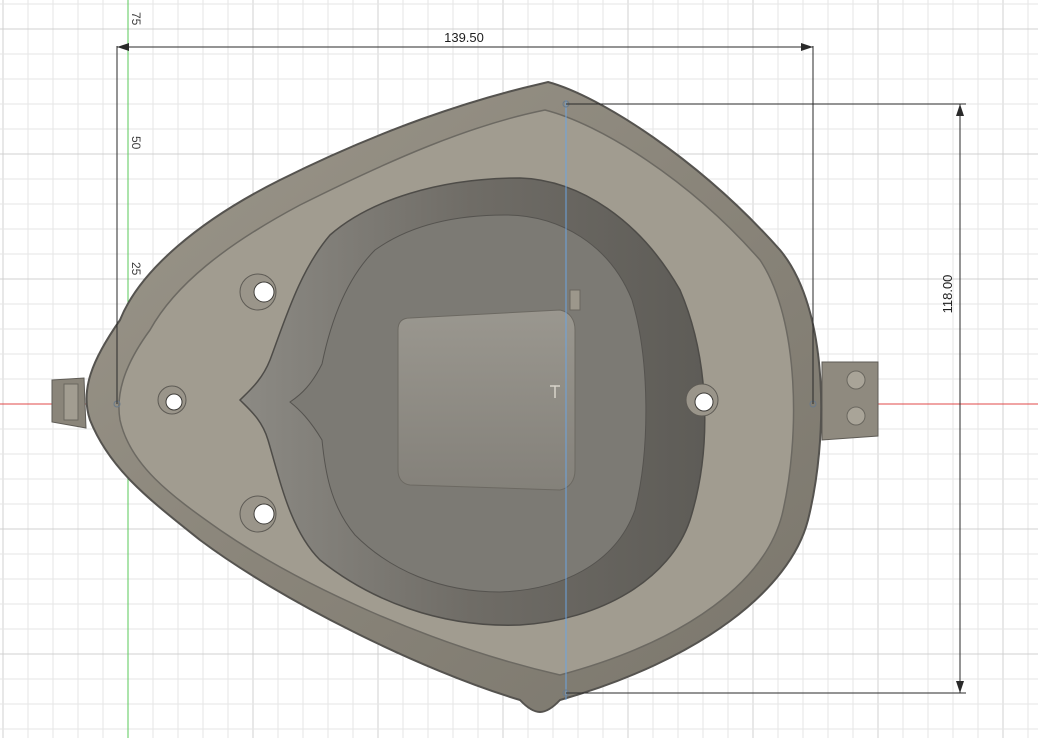 This screenshot has width=1038, height=738. What do you see at coordinates (856, 416) in the screenshot?
I see `right-tab-hole-bottom` at bounding box center [856, 416].